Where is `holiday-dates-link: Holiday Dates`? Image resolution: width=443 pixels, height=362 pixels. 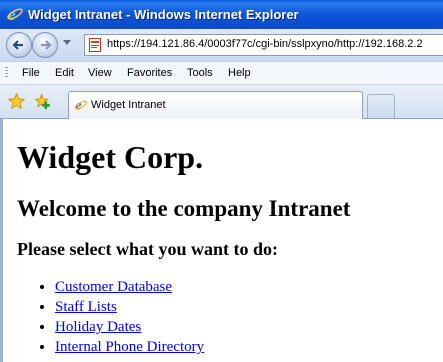 holiday-dates-link: Holiday Dates is located at coordinates (98, 327).